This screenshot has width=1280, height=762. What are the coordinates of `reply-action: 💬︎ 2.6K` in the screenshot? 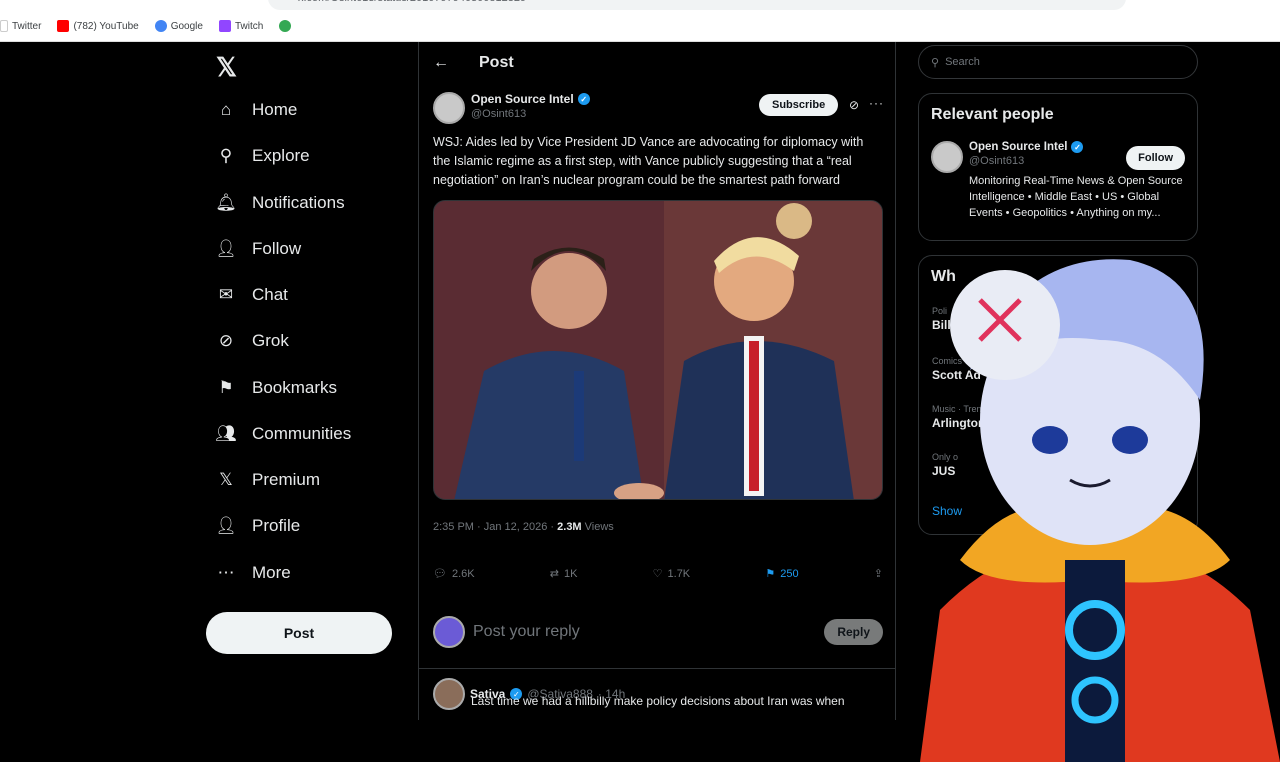 It's located at (454, 574).